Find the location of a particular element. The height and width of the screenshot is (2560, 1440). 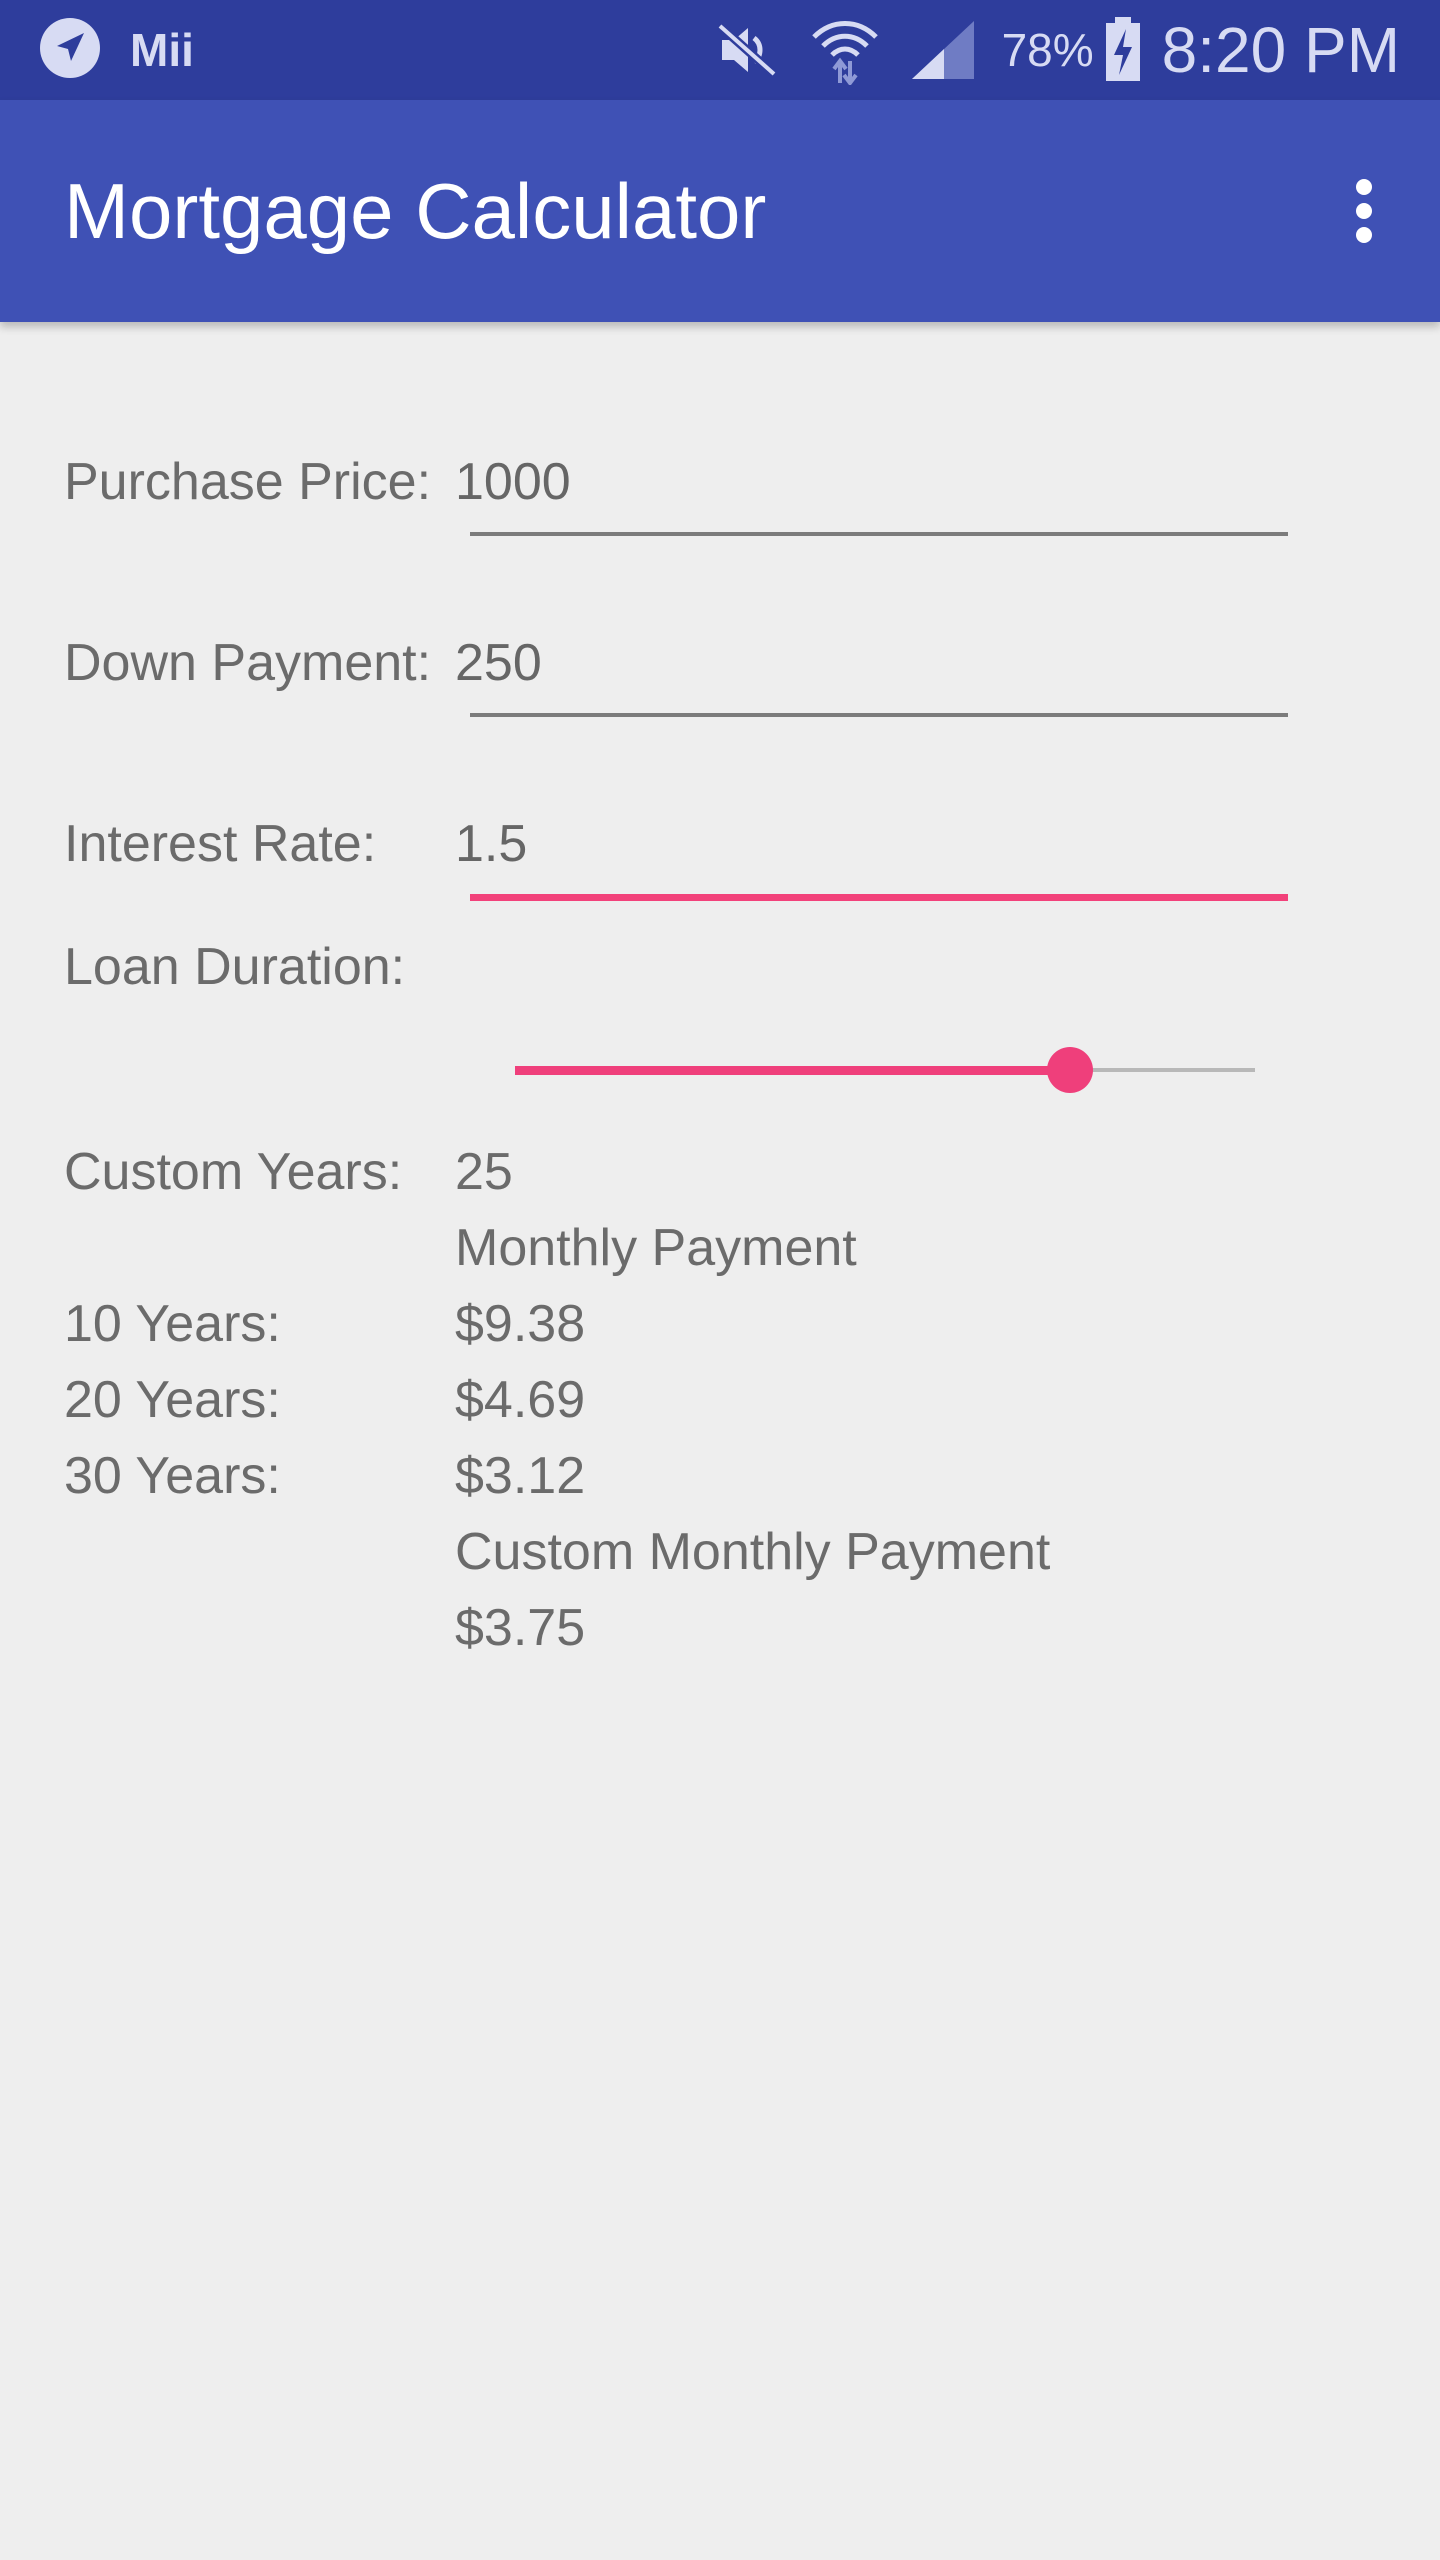

ten-years-label: 10 Years: is located at coordinates (172, 1324).